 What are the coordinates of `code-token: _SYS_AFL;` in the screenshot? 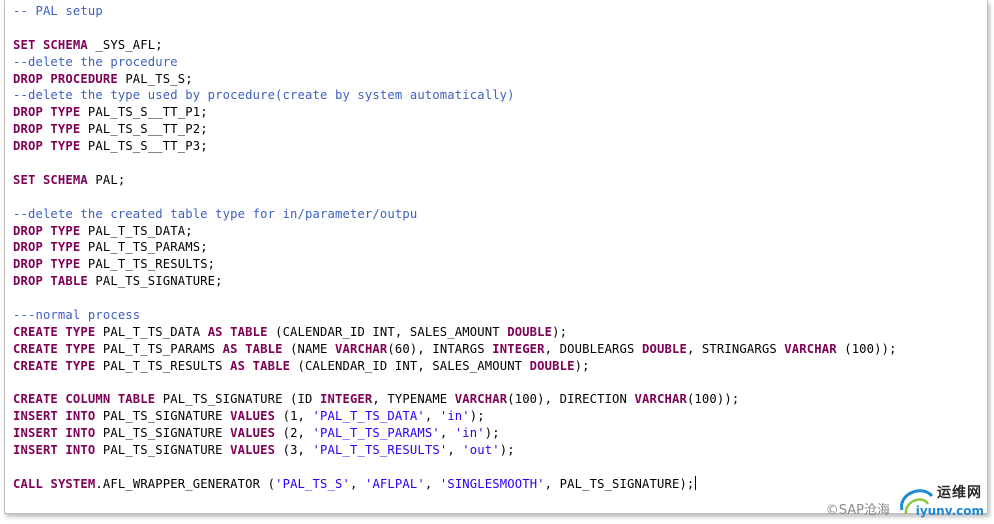 It's located at (125, 44).